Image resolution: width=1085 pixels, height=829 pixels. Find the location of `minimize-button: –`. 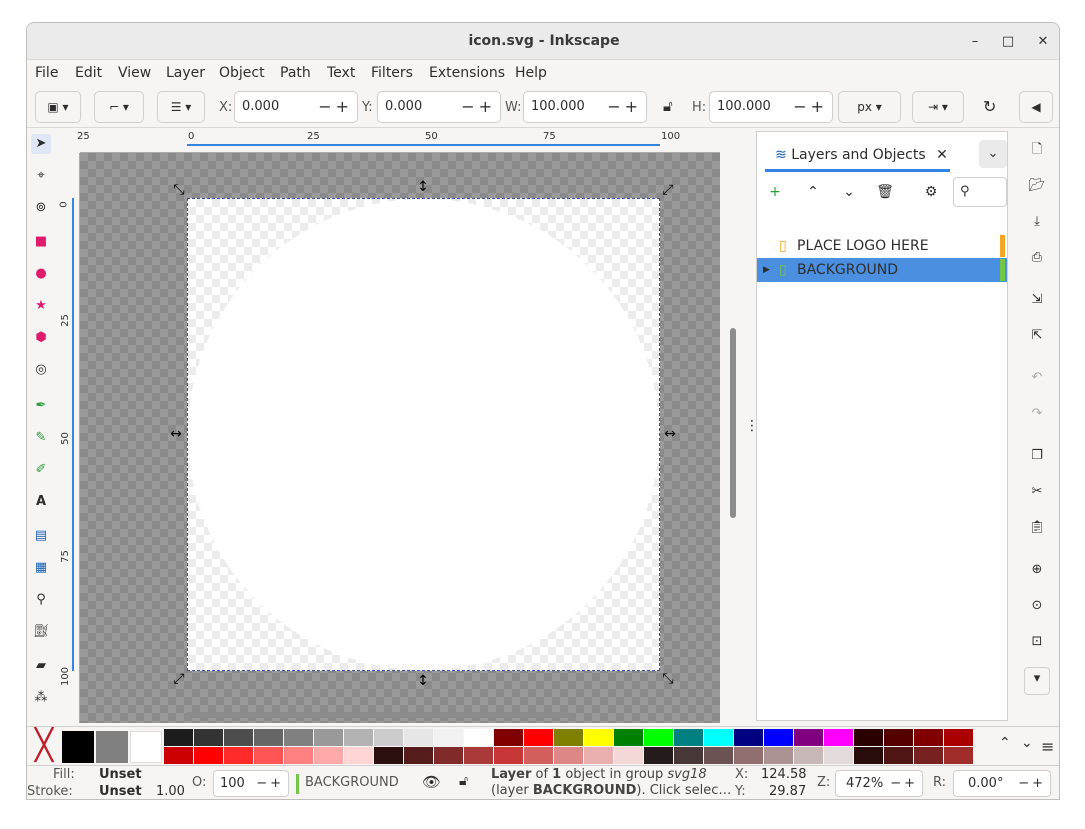

minimize-button: – is located at coordinates (975, 42).